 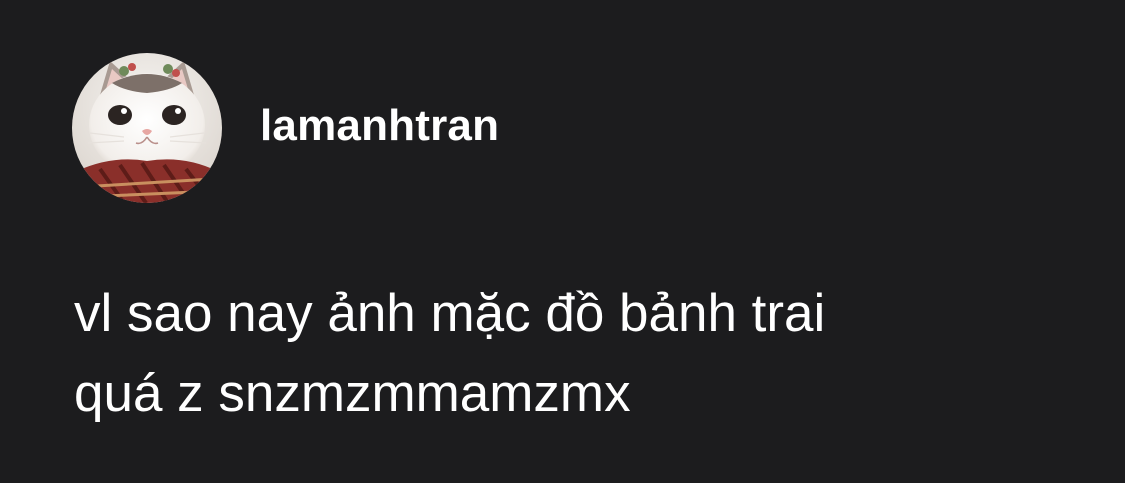 I want to click on cat-avatar-icon, so click(x=147, y=128).